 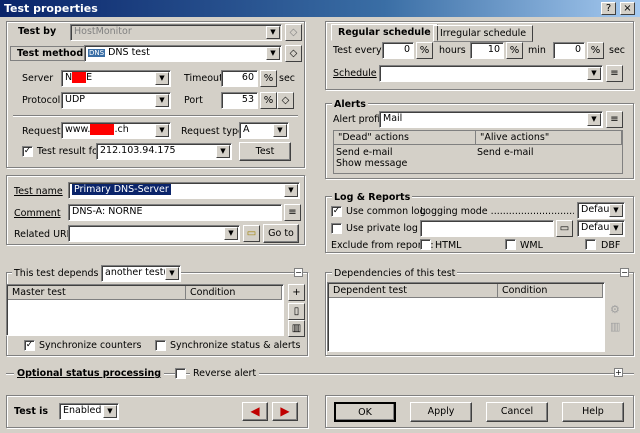 I want to click on eraser-icon: ◇, so click(x=285, y=100).